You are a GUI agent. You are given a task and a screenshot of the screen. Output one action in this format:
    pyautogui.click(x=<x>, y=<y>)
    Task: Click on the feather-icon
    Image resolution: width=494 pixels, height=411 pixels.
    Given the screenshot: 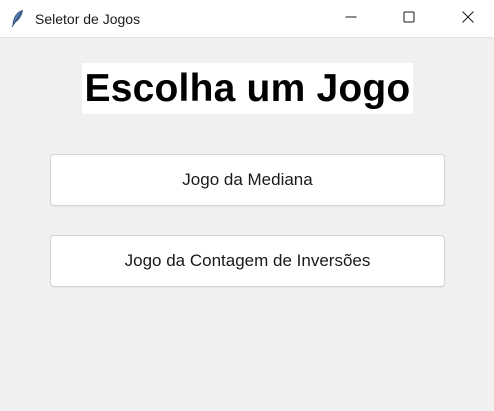 What is the action you would take?
    pyautogui.click(x=17, y=19)
    